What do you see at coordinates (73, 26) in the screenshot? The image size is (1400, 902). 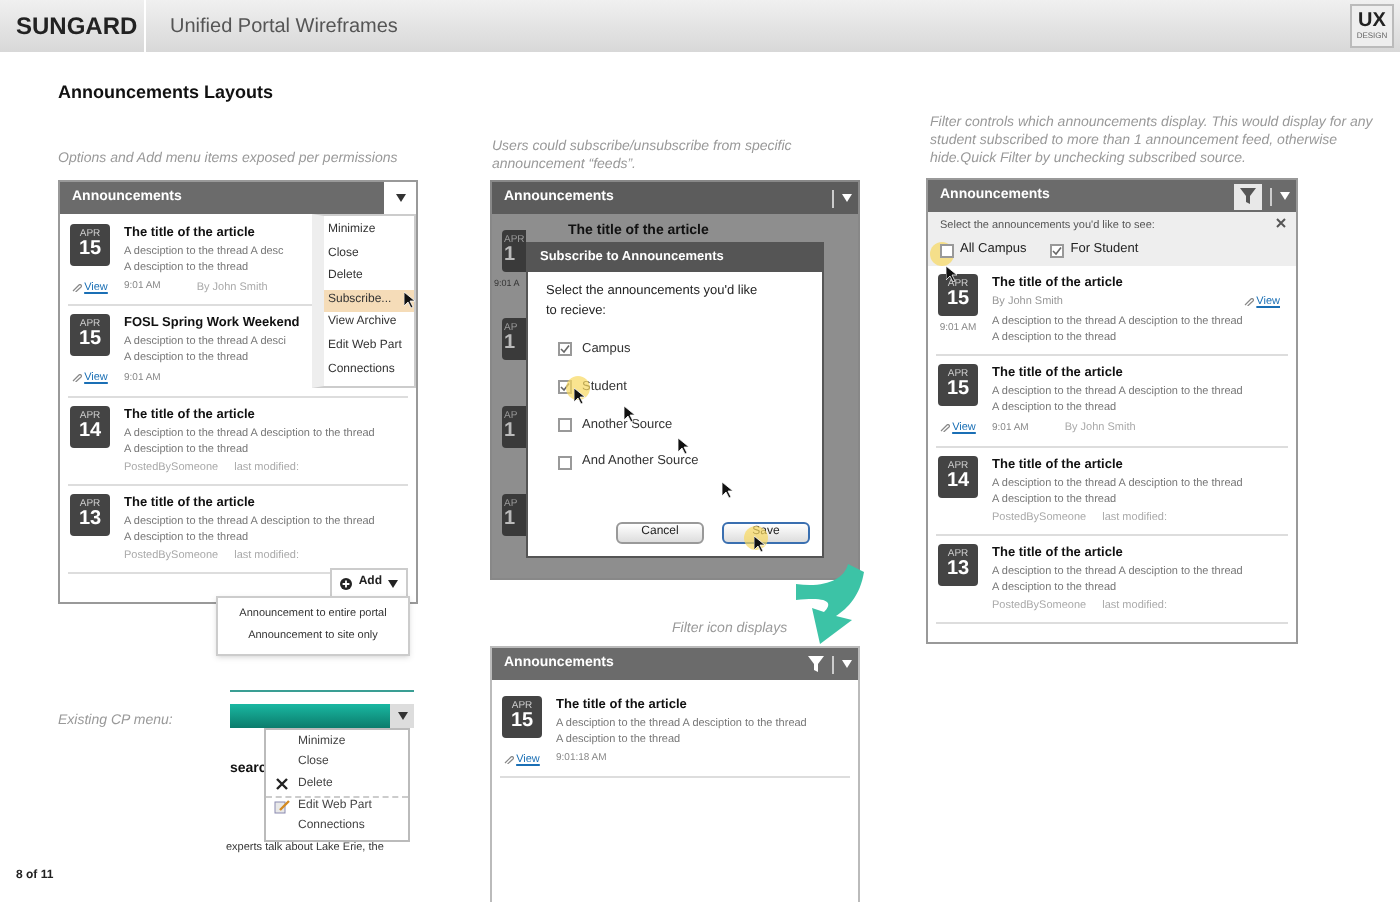 I see `brand-name: SUNGARD` at bounding box center [73, 26].